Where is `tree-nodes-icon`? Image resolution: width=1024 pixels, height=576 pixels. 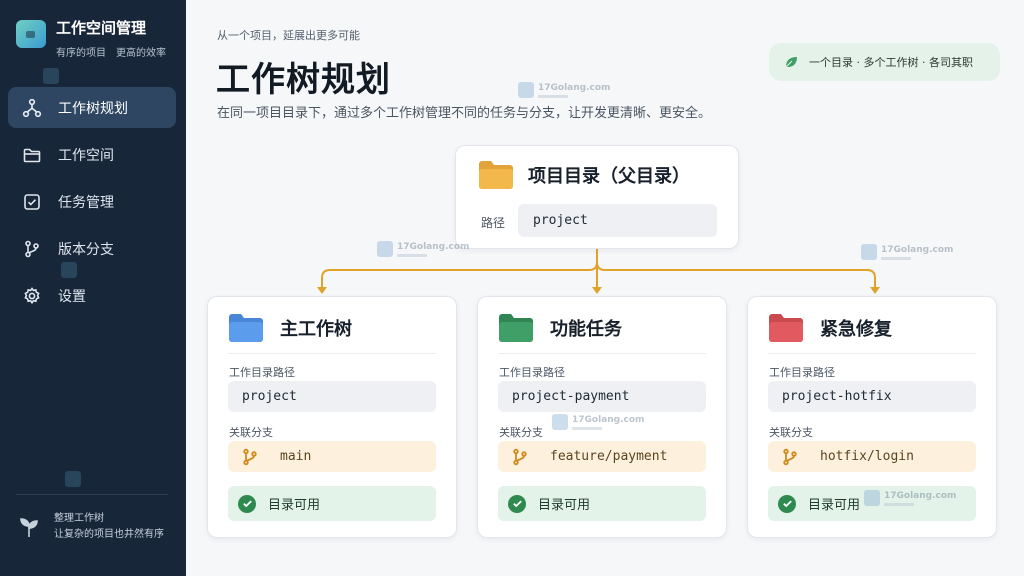 tree-nodes-icon is located at coordinates (32, 108).